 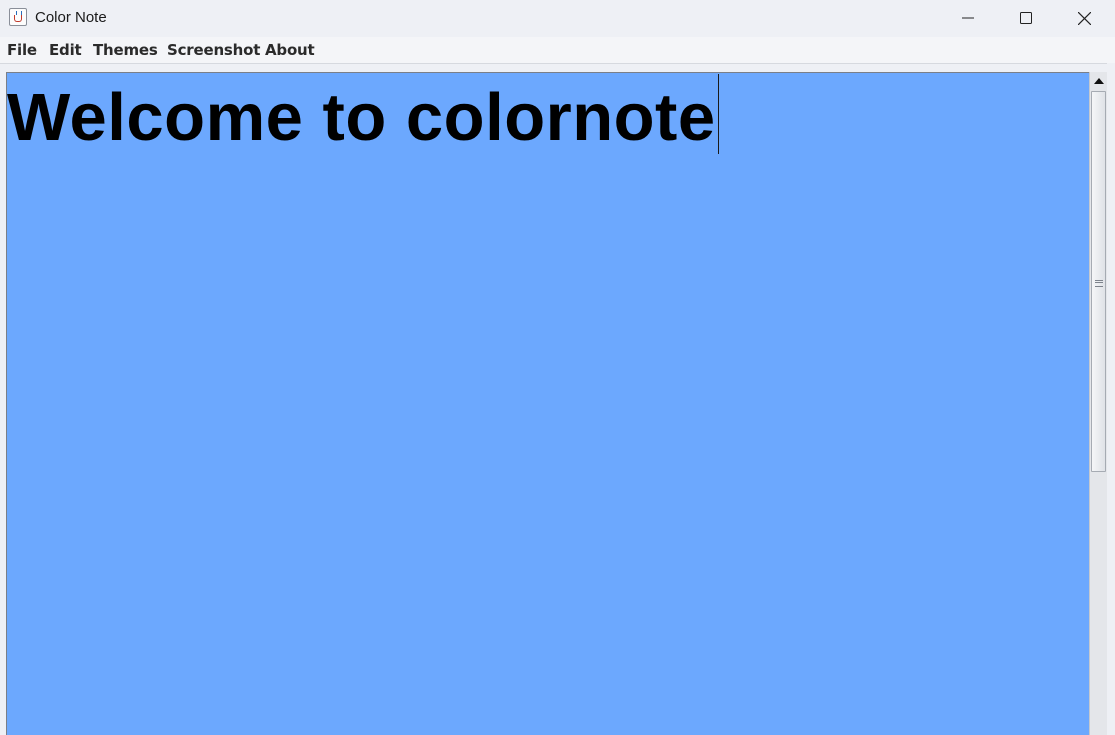 I want to click on scroll-thumb, so click(x=1098, y=281).